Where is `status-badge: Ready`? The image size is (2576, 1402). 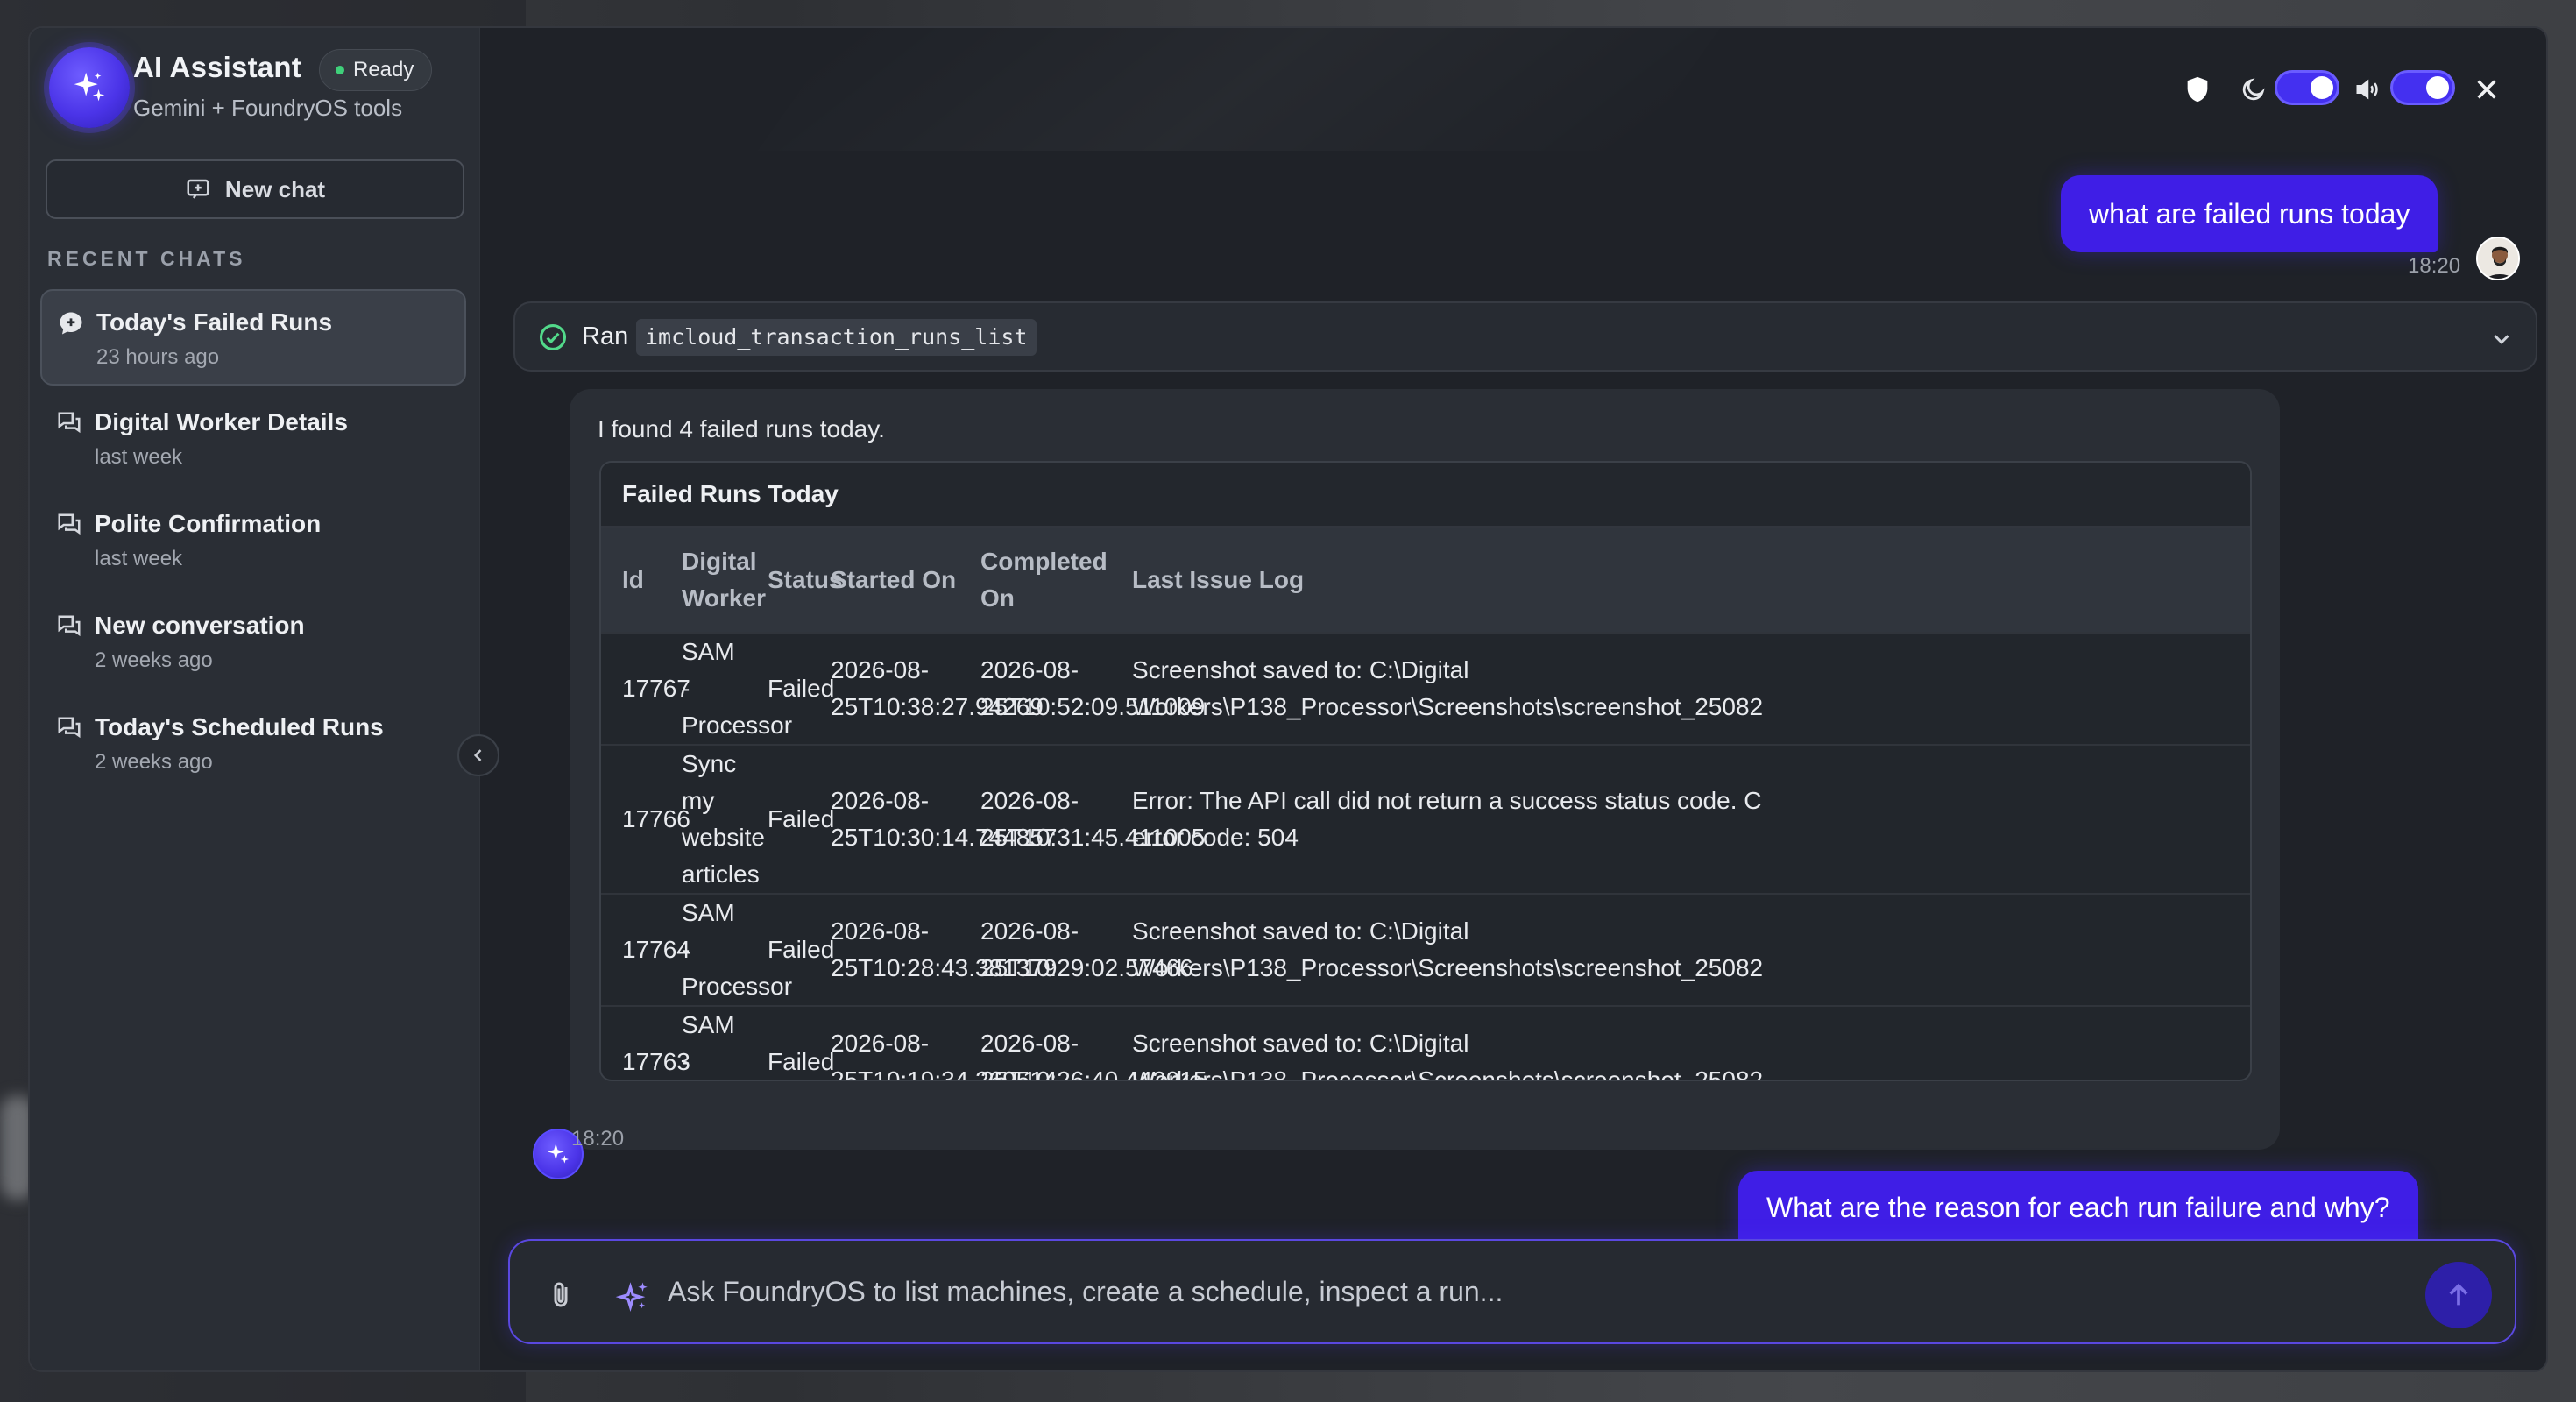 status-badge: Ready is located at coordinates (376, 70).